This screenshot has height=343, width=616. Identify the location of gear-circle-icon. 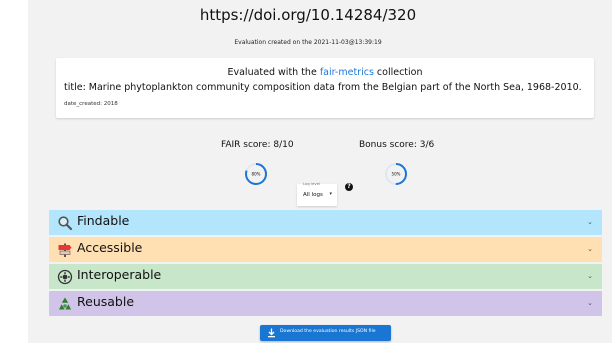
(65, 277).